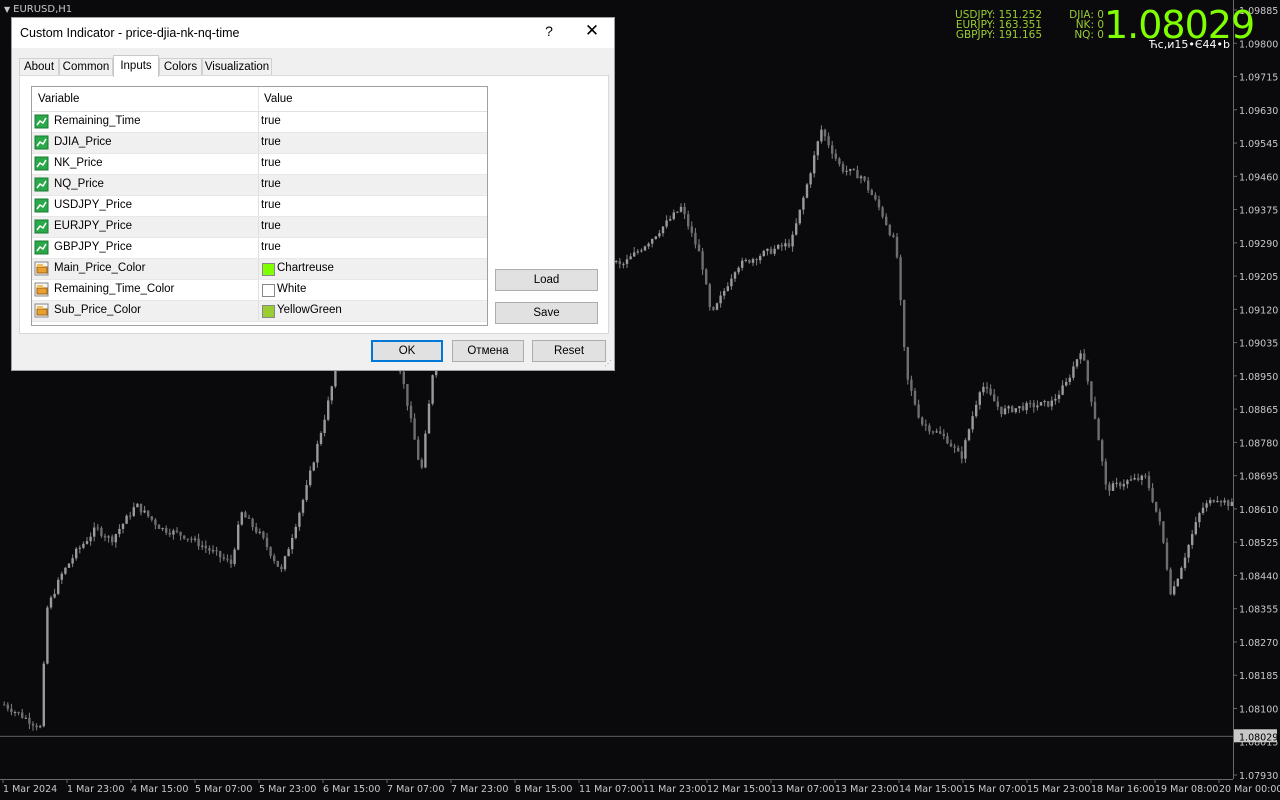 The image size is (1280, 800). I want to click on table-row: EURJPY_Price true, so click(259, 227).